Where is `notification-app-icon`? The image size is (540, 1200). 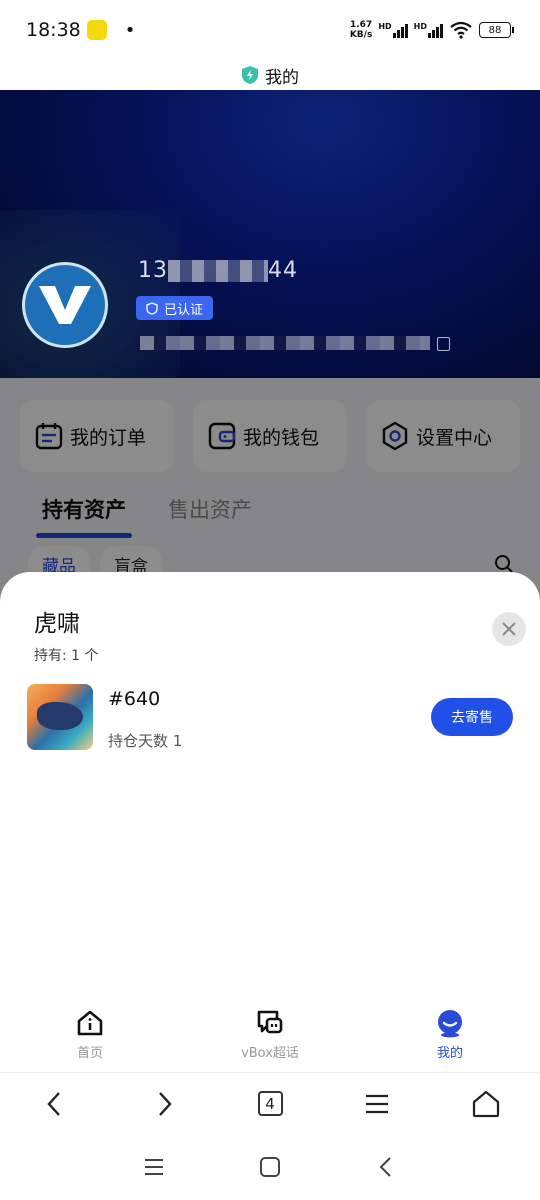 notification-app-icon is located at coordinates (96, 30).